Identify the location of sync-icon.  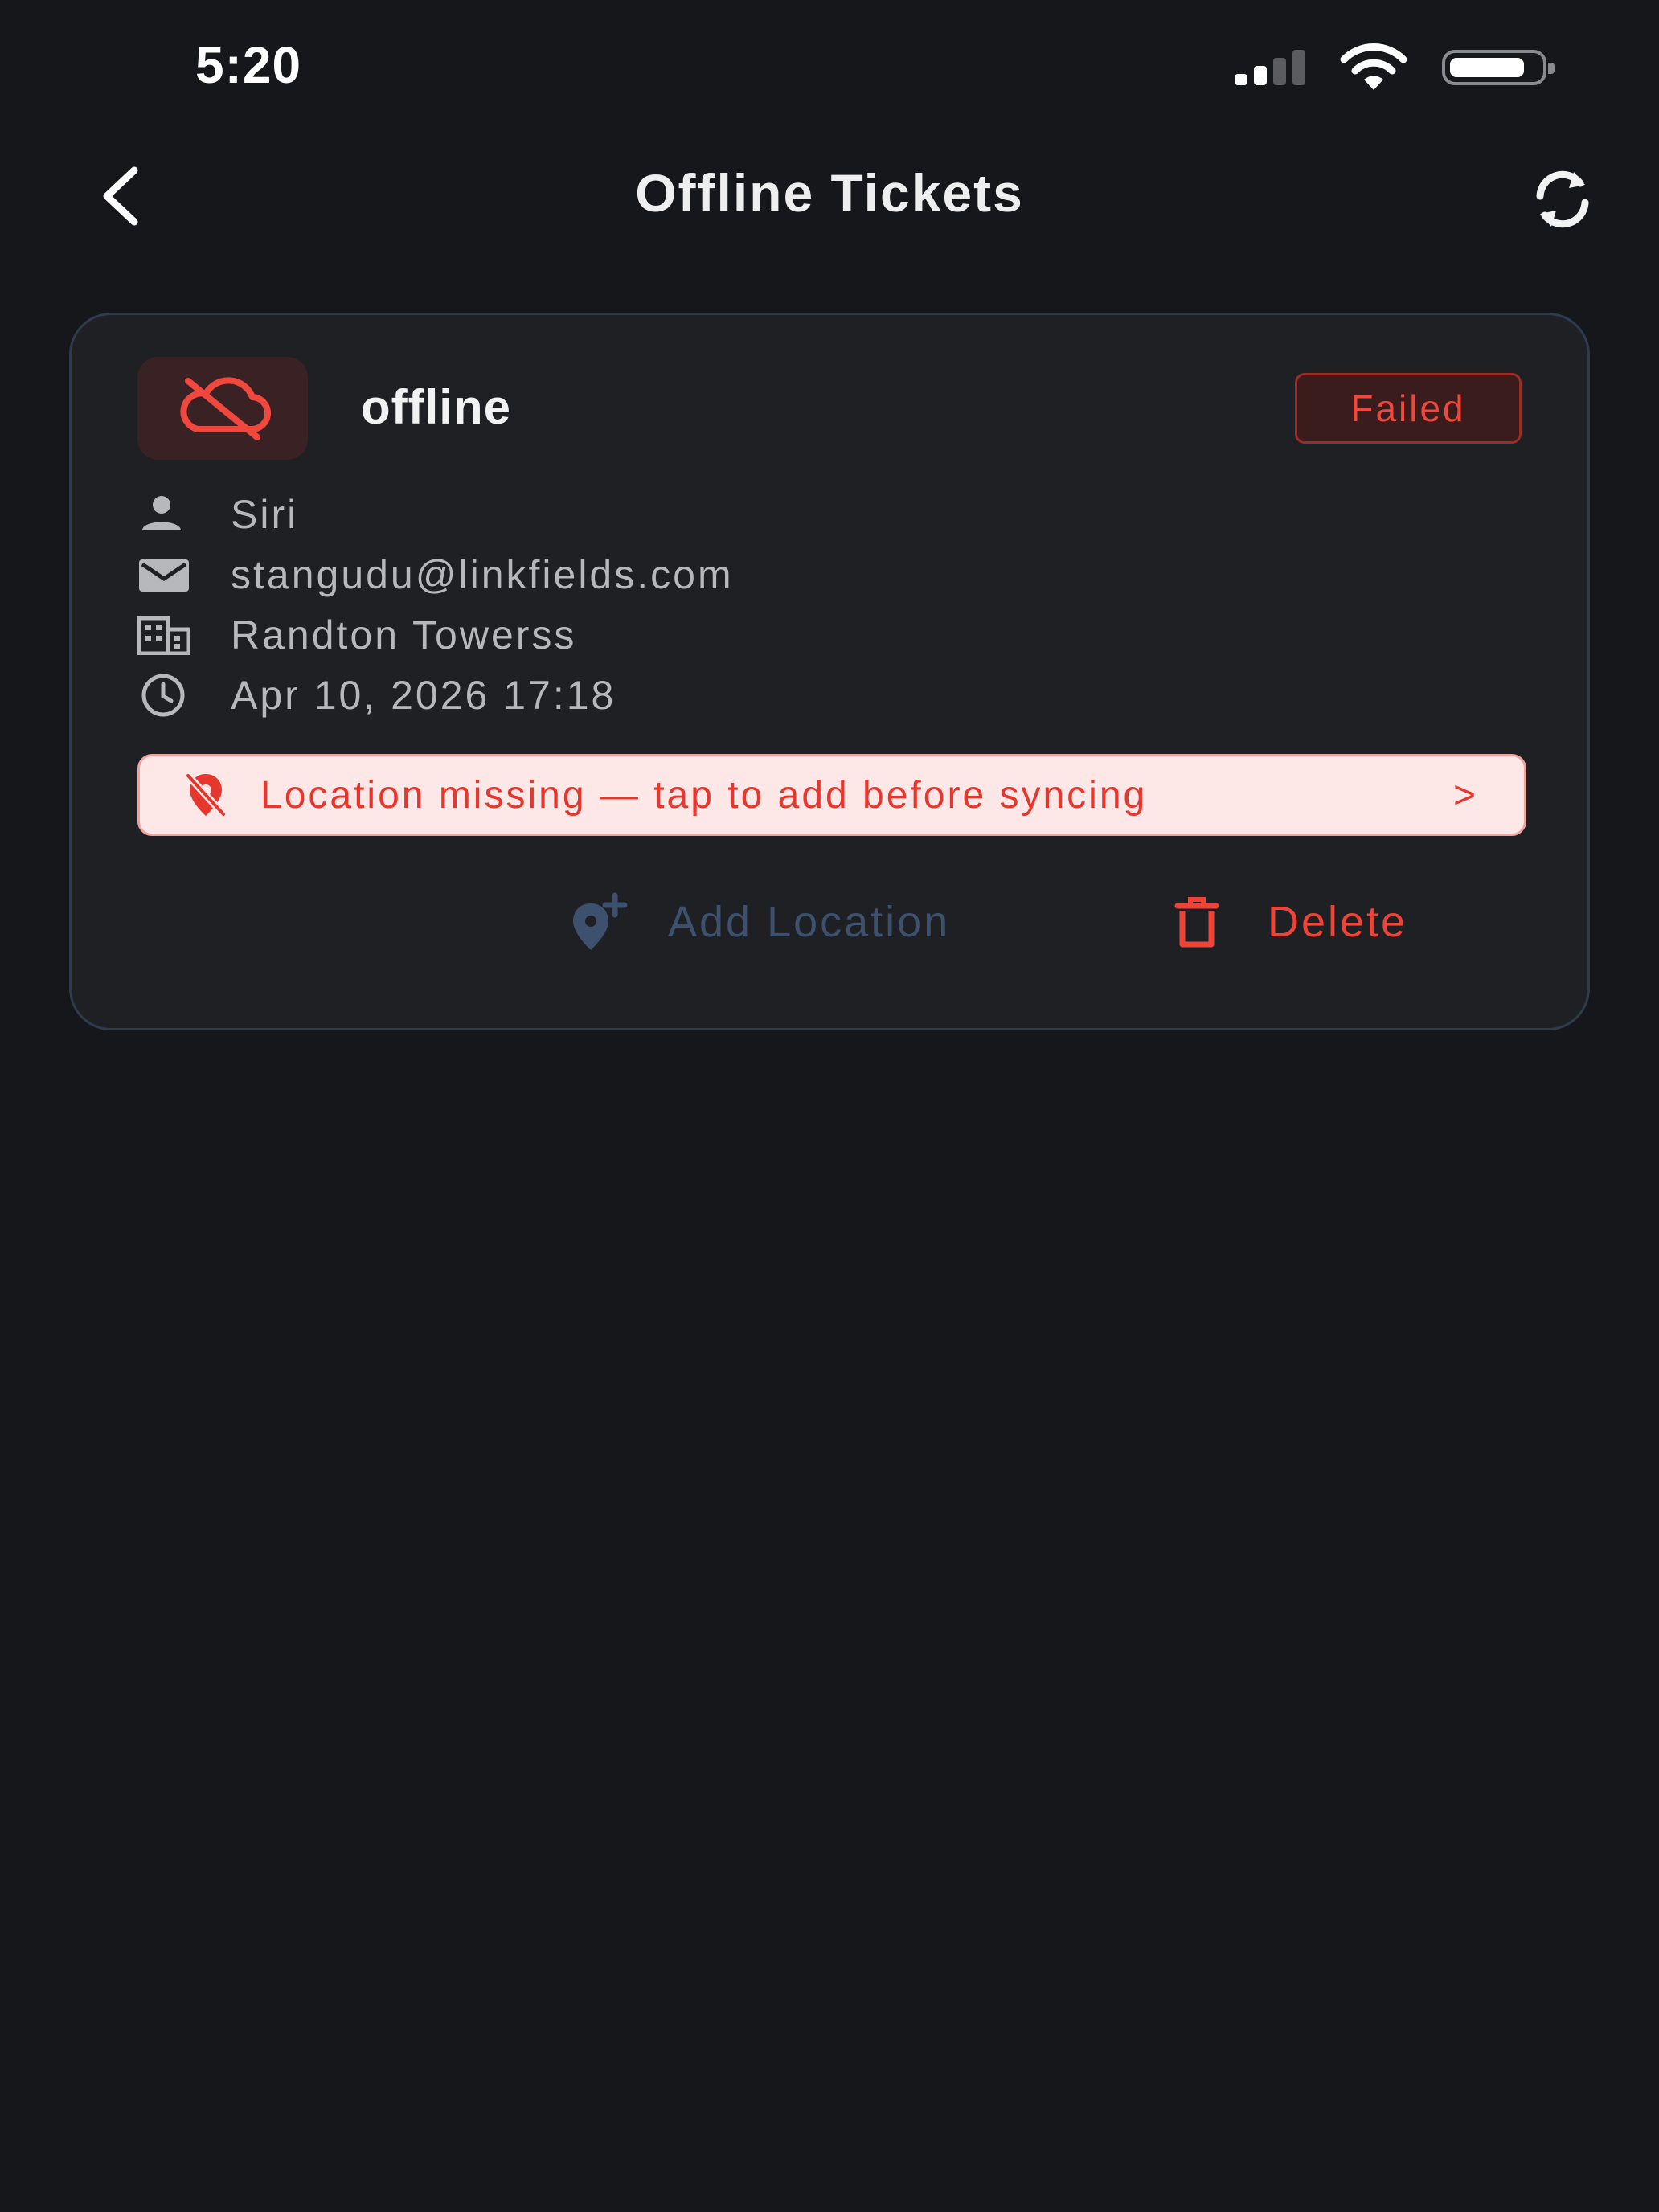
(1562, 199).